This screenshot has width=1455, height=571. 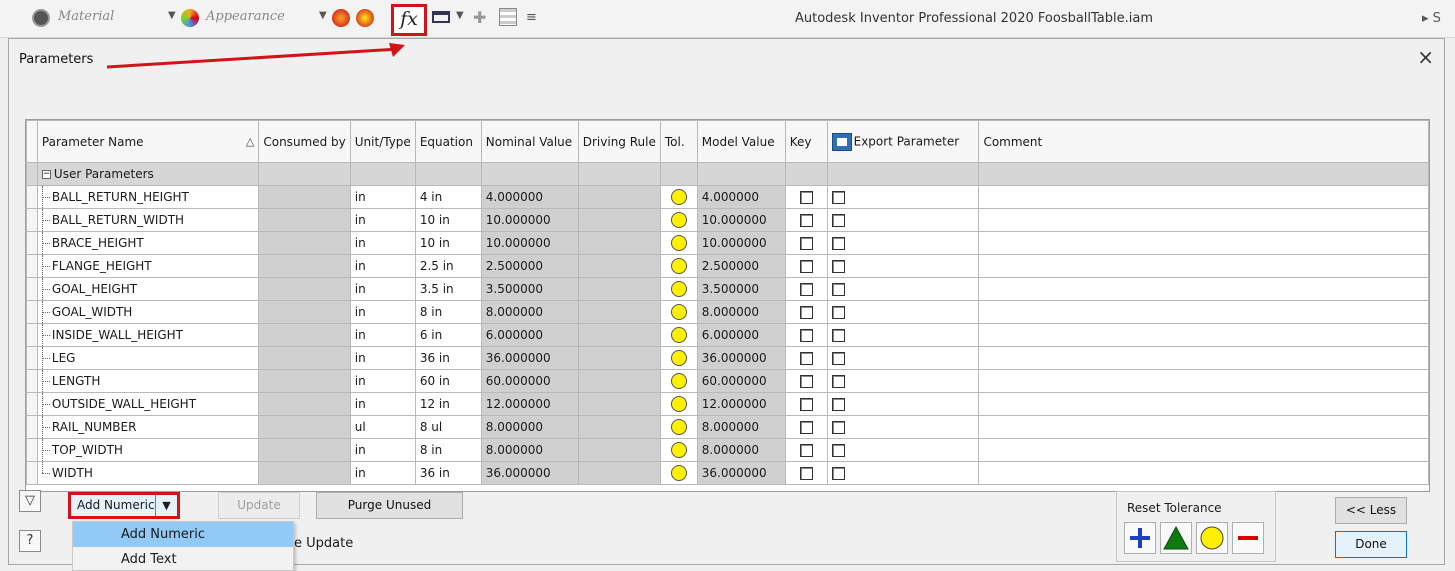 What do you see at coordinates (448, 312) in the screenshot?
I see `equation-cell: 8 in` at bounding box center [448, 312].